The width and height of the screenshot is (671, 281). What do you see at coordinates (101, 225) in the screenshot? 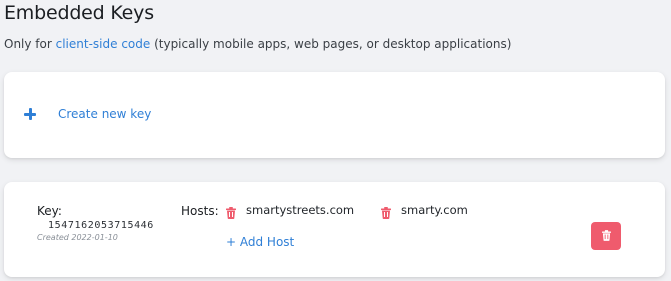
I see `key-value: 1547162053715446` at bounding box center [101, 225].